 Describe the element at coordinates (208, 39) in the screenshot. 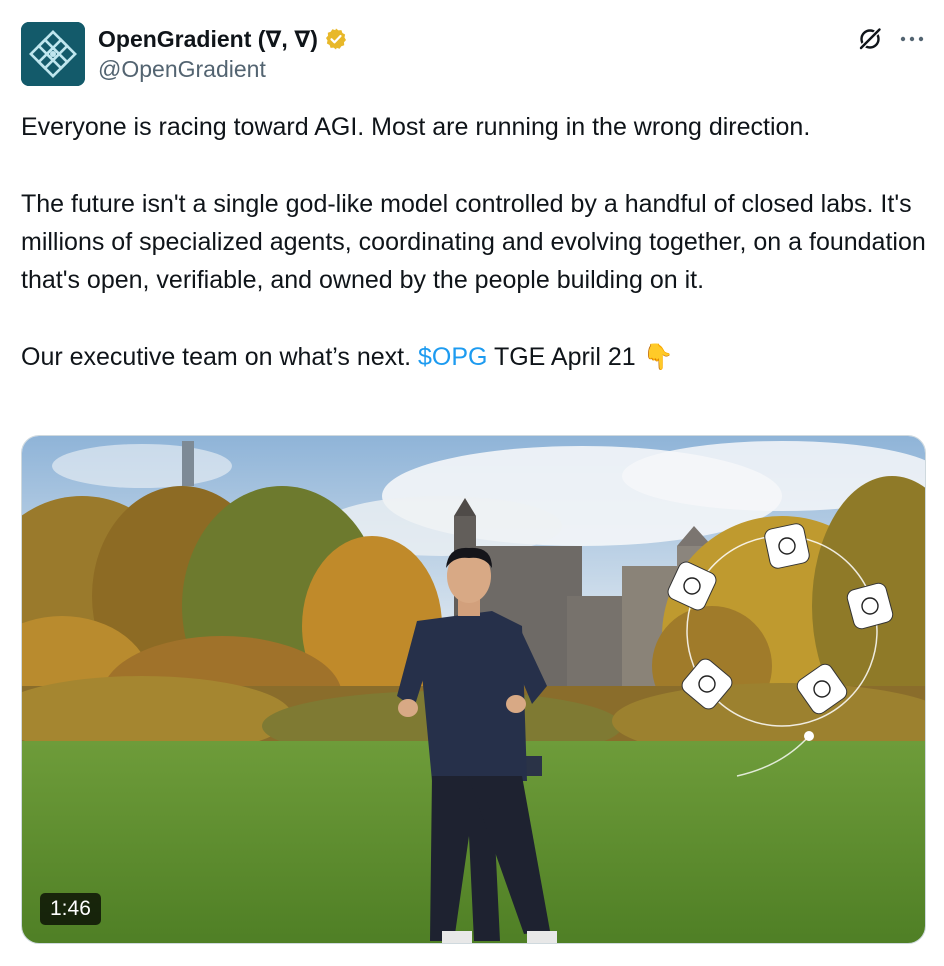

I see `author-display-name: OpenGradient (∇, ∇)` at that location.